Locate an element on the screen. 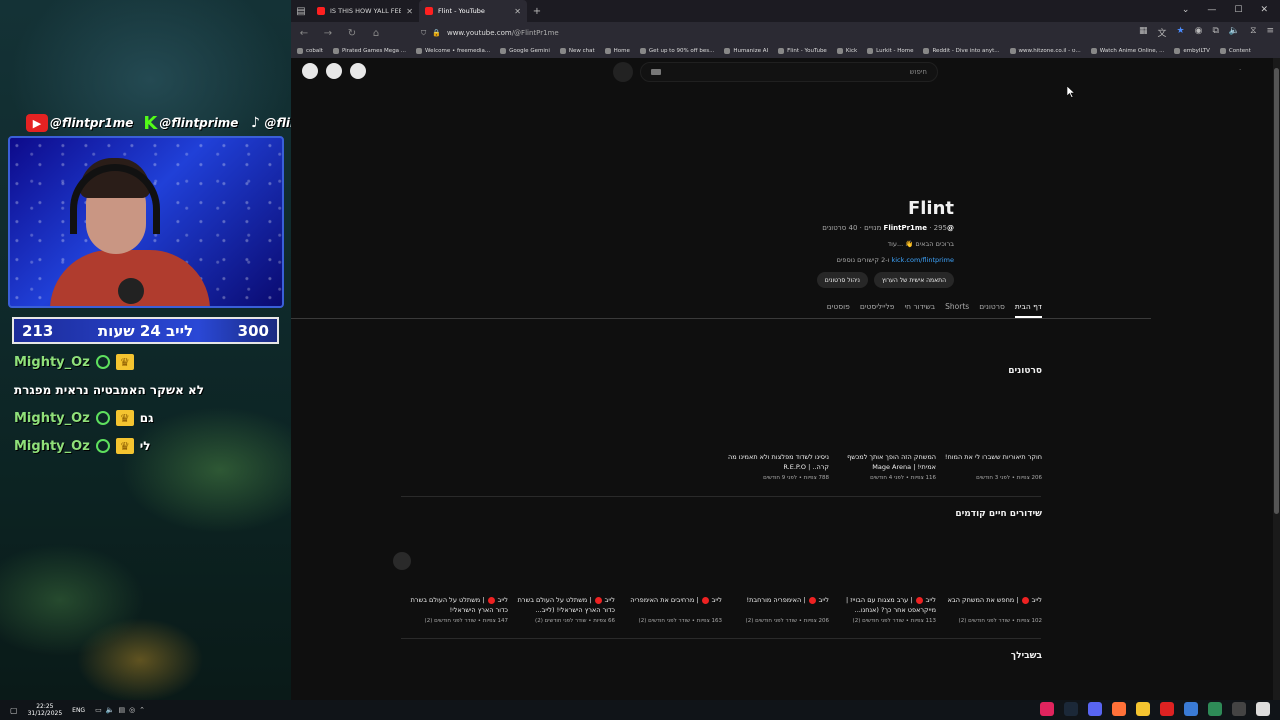  tab-shorts: Shorts is located at coordinates (957, 310).